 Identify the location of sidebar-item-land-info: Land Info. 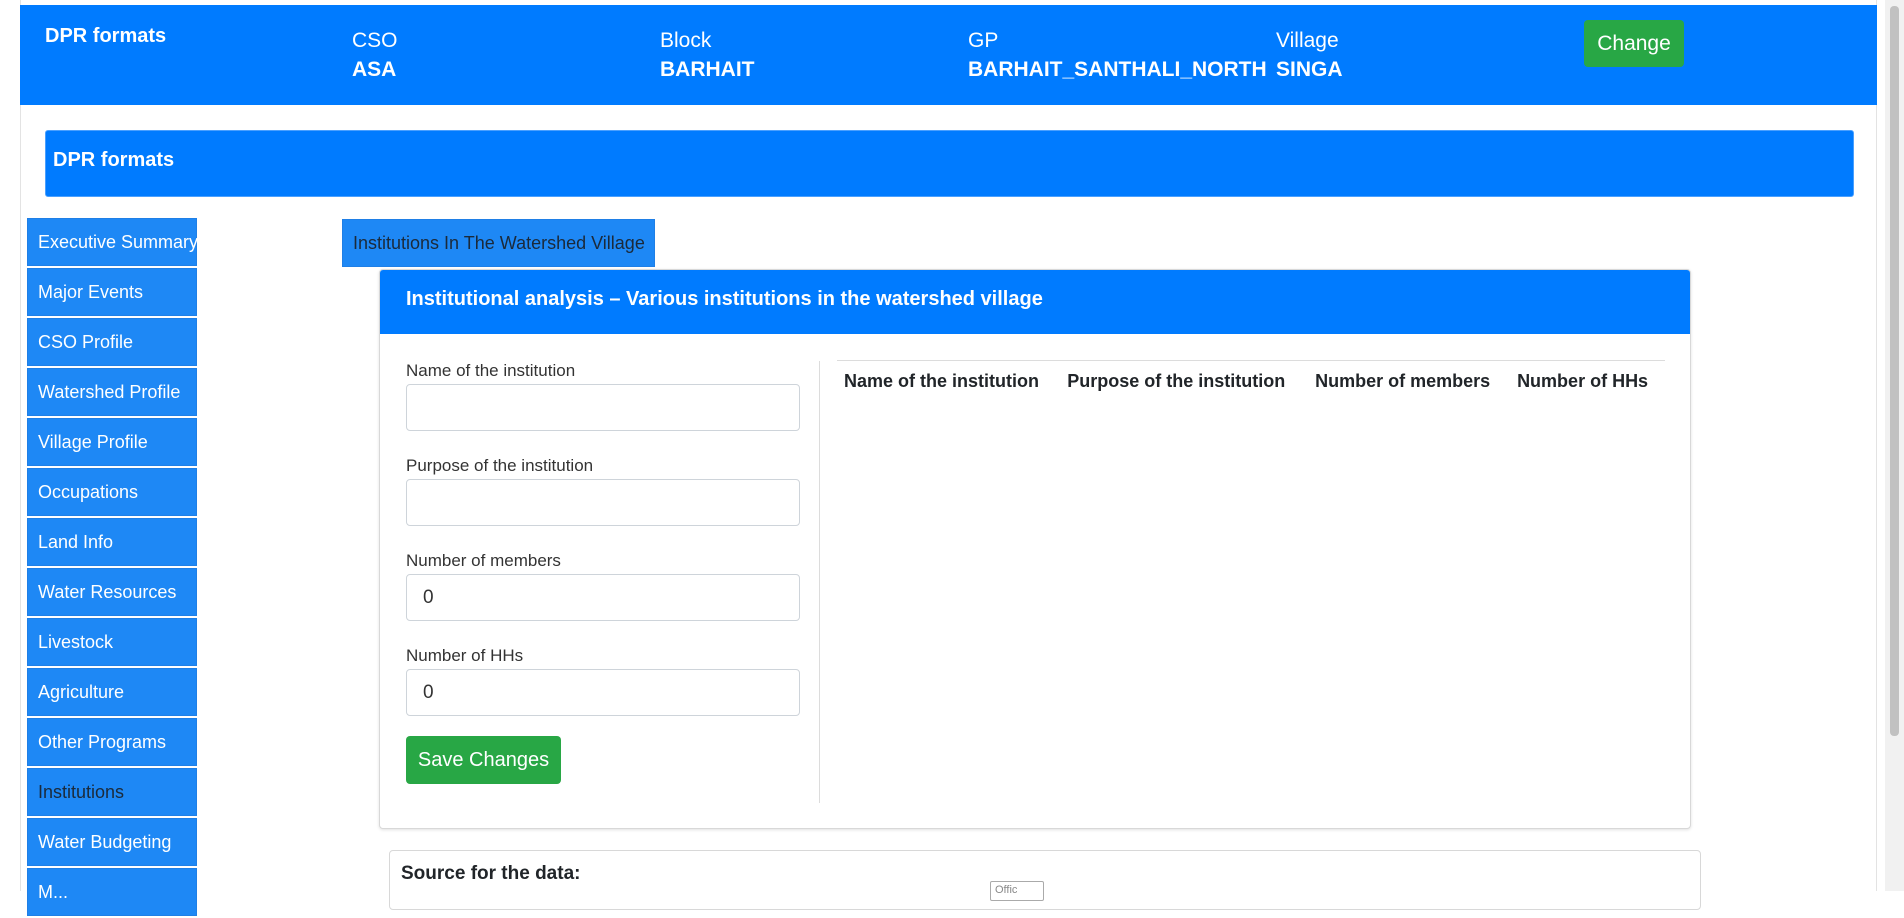
(112, 542).